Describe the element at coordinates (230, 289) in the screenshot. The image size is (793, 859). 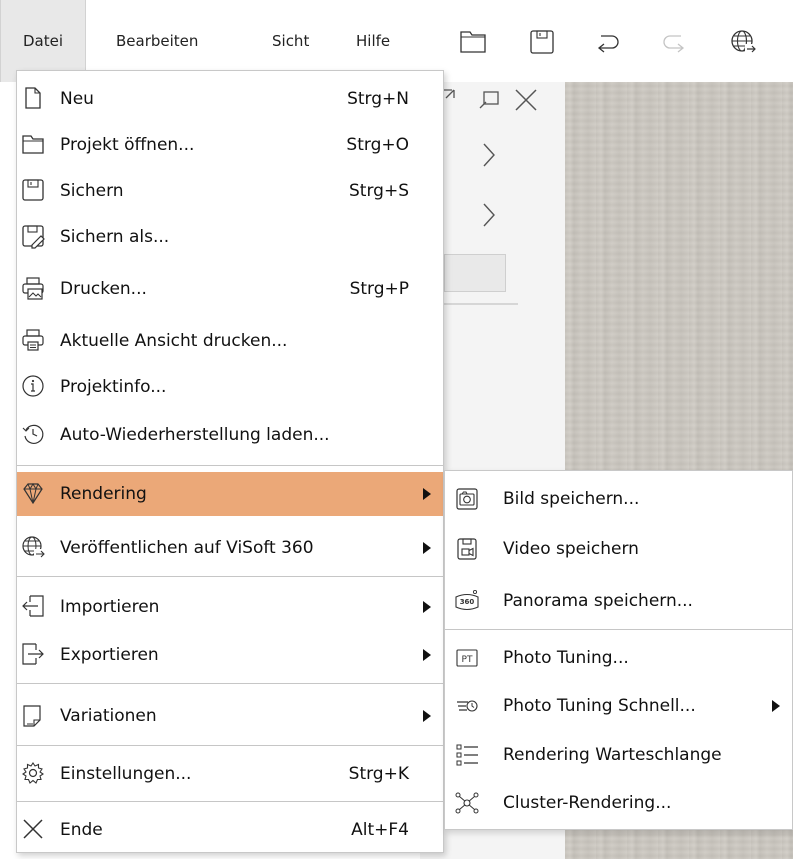
I see `menu-item-drucken: Drucken... Strg+P` at that location.